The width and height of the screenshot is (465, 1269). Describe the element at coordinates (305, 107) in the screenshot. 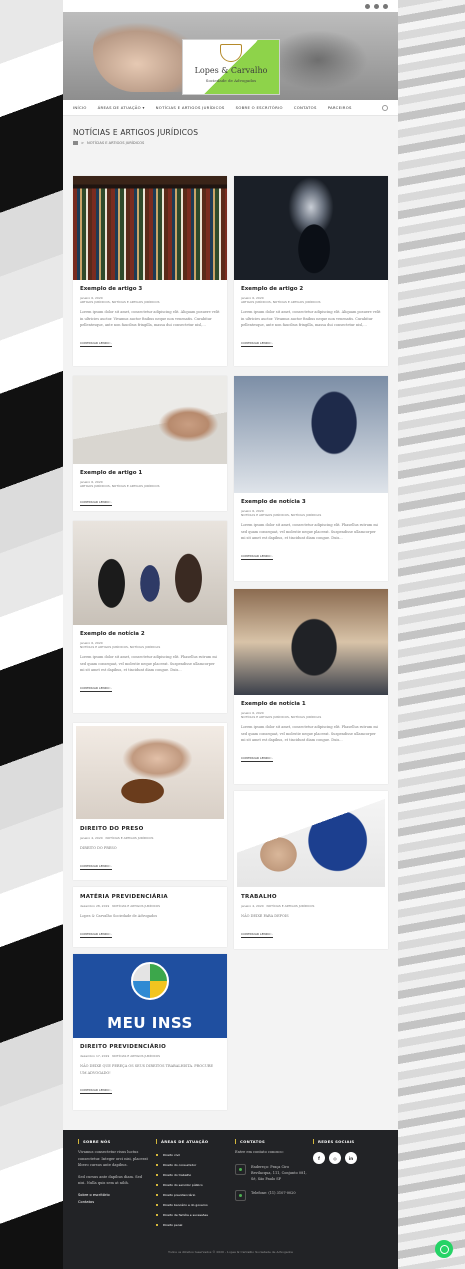

I see `nav-item-contatos: CONTATOS` at that location.